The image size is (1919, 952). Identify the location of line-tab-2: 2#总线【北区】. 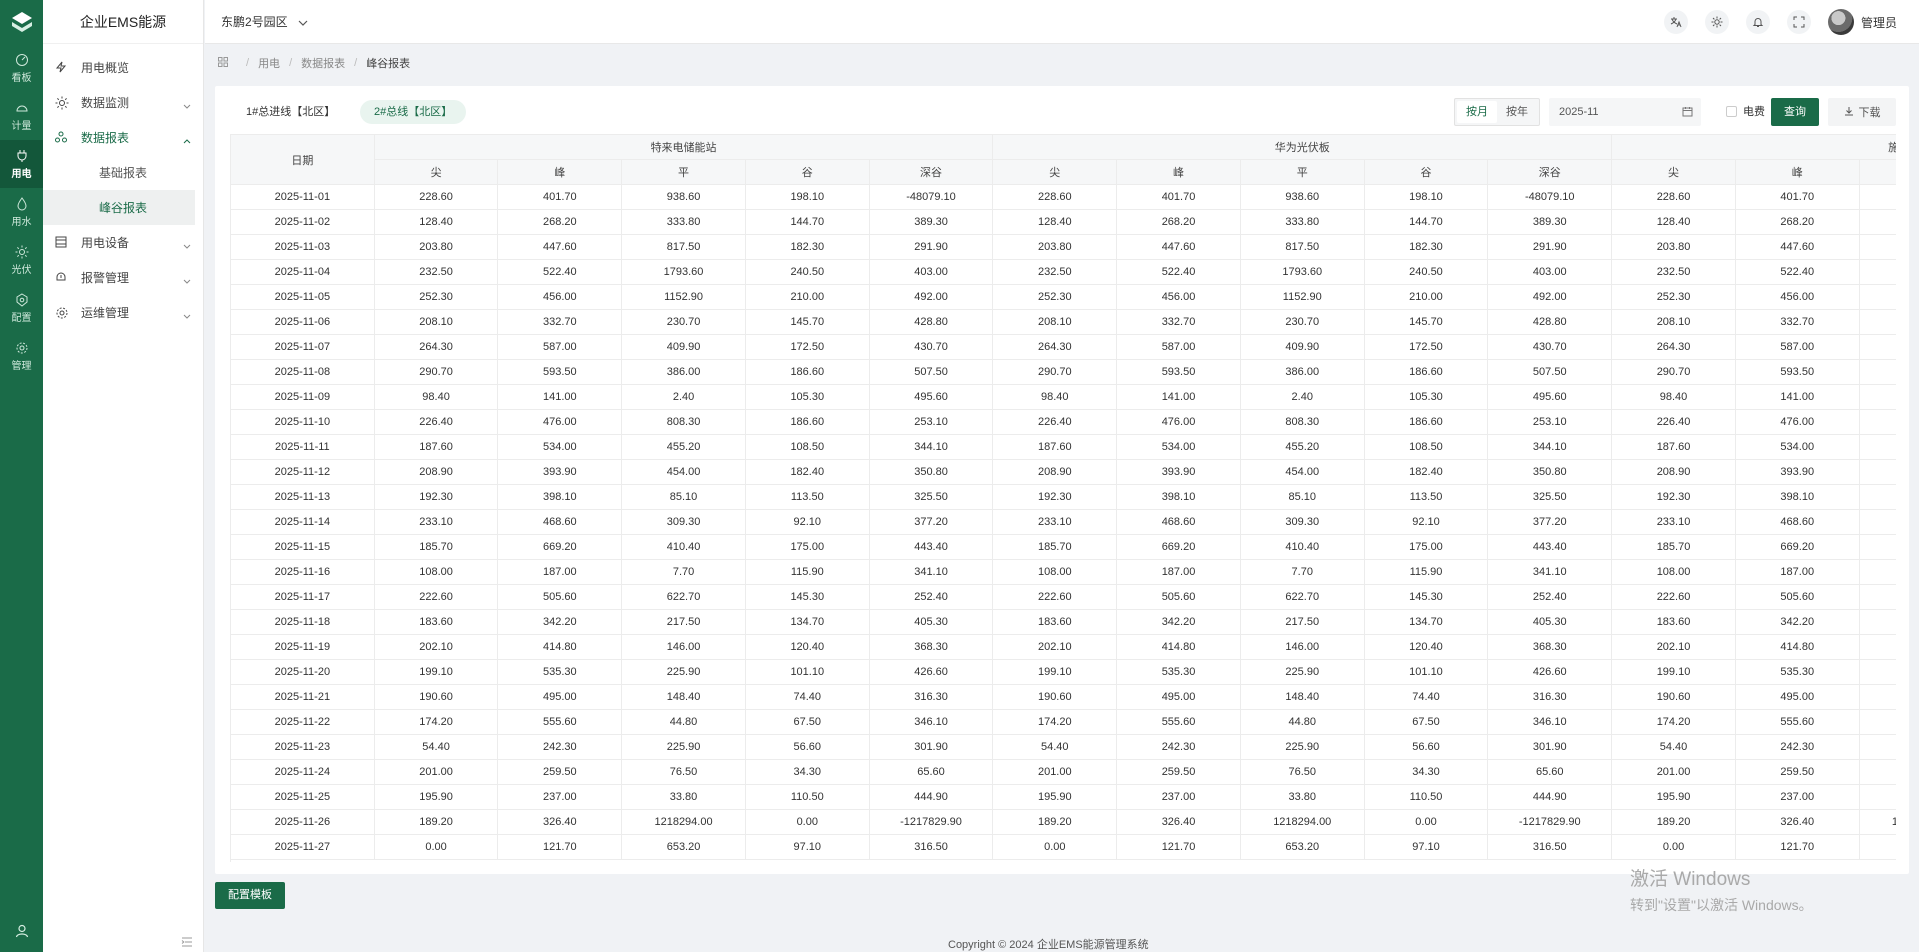
(413, 112).